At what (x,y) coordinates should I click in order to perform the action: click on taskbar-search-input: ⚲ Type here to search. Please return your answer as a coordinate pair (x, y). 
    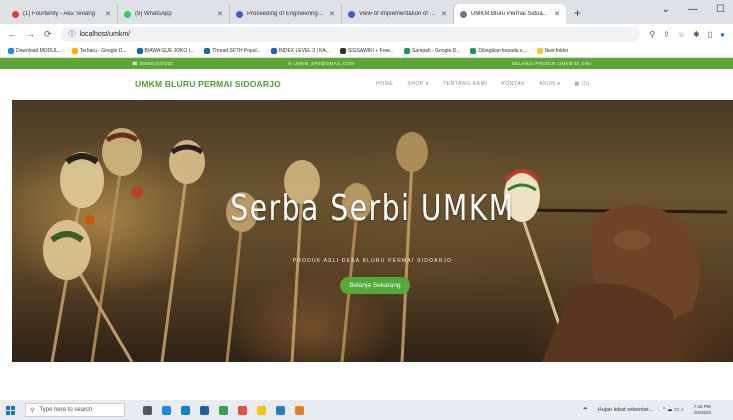
    Looking at the image, I should click on (75, 410).